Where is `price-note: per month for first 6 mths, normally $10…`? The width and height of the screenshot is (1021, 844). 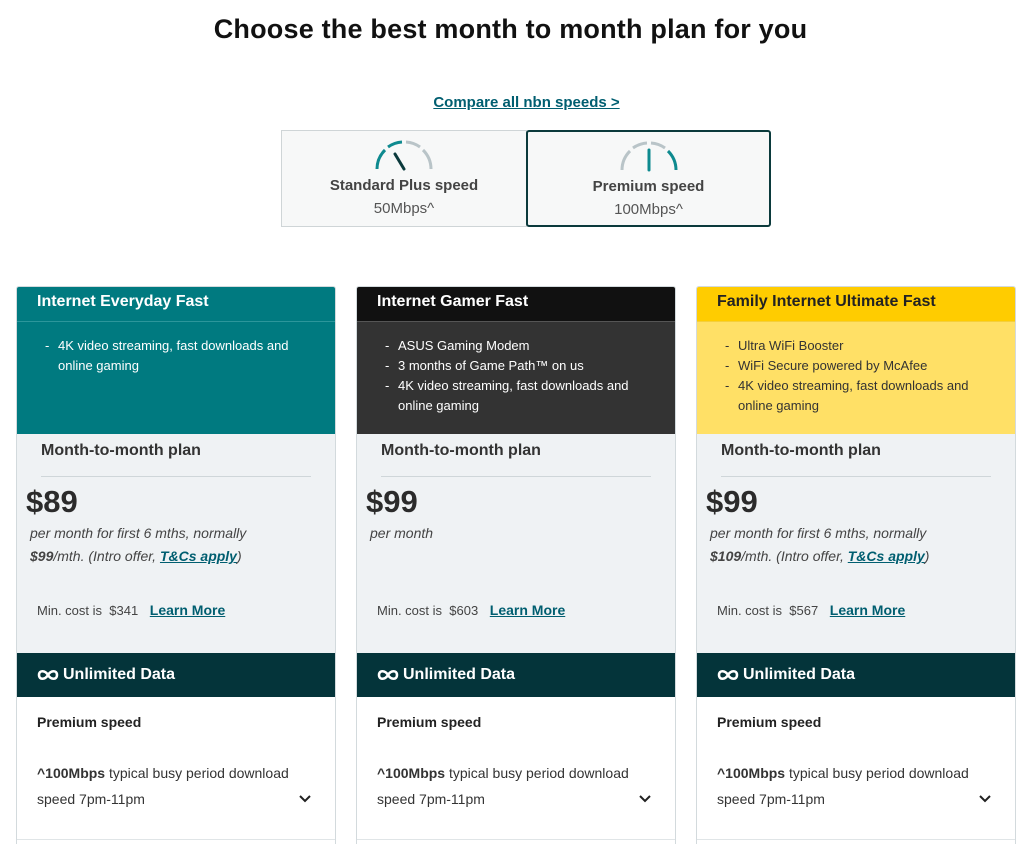 price-note: per month for first 6 mths, normally $10… is located at coordinates (855, 545).